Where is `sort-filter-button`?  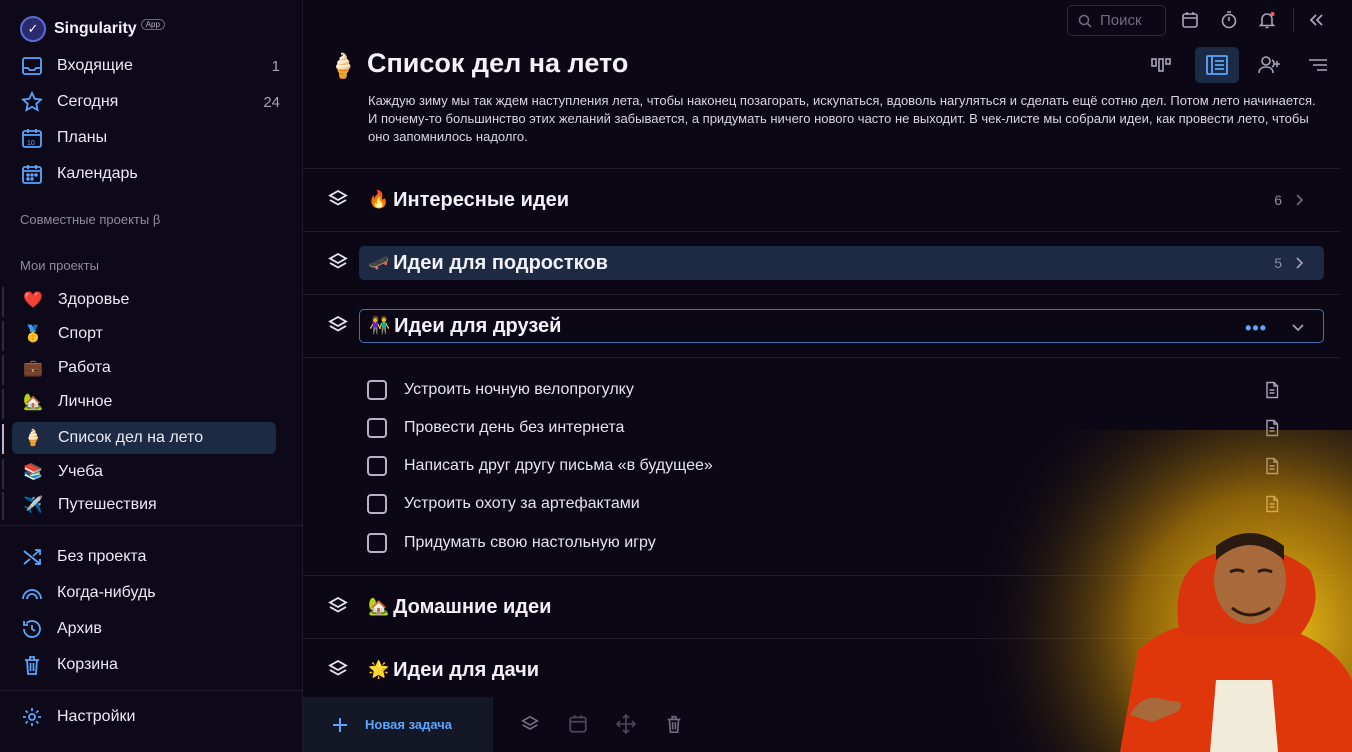 sort-filter-button is located at coordinates (1318, 65).